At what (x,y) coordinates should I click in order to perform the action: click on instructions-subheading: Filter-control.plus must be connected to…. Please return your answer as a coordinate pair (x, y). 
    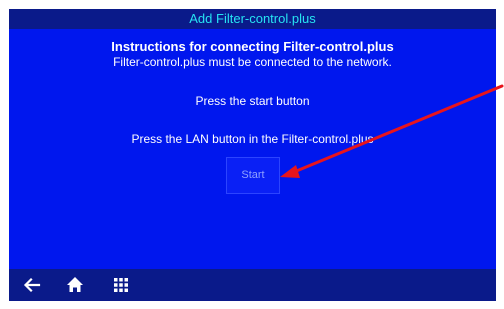
    Looking at the image, I should click on (252, 62).